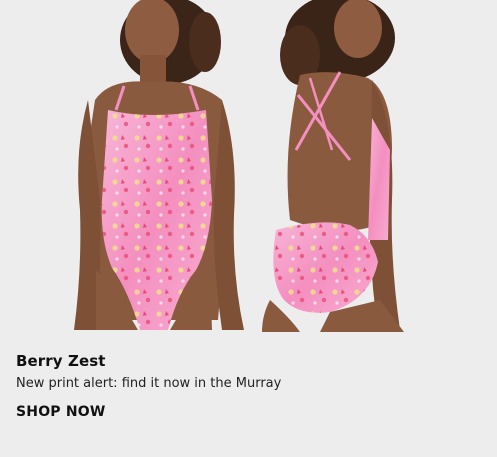  I want to click on product-title: Berry Zest, so click(248, 361).